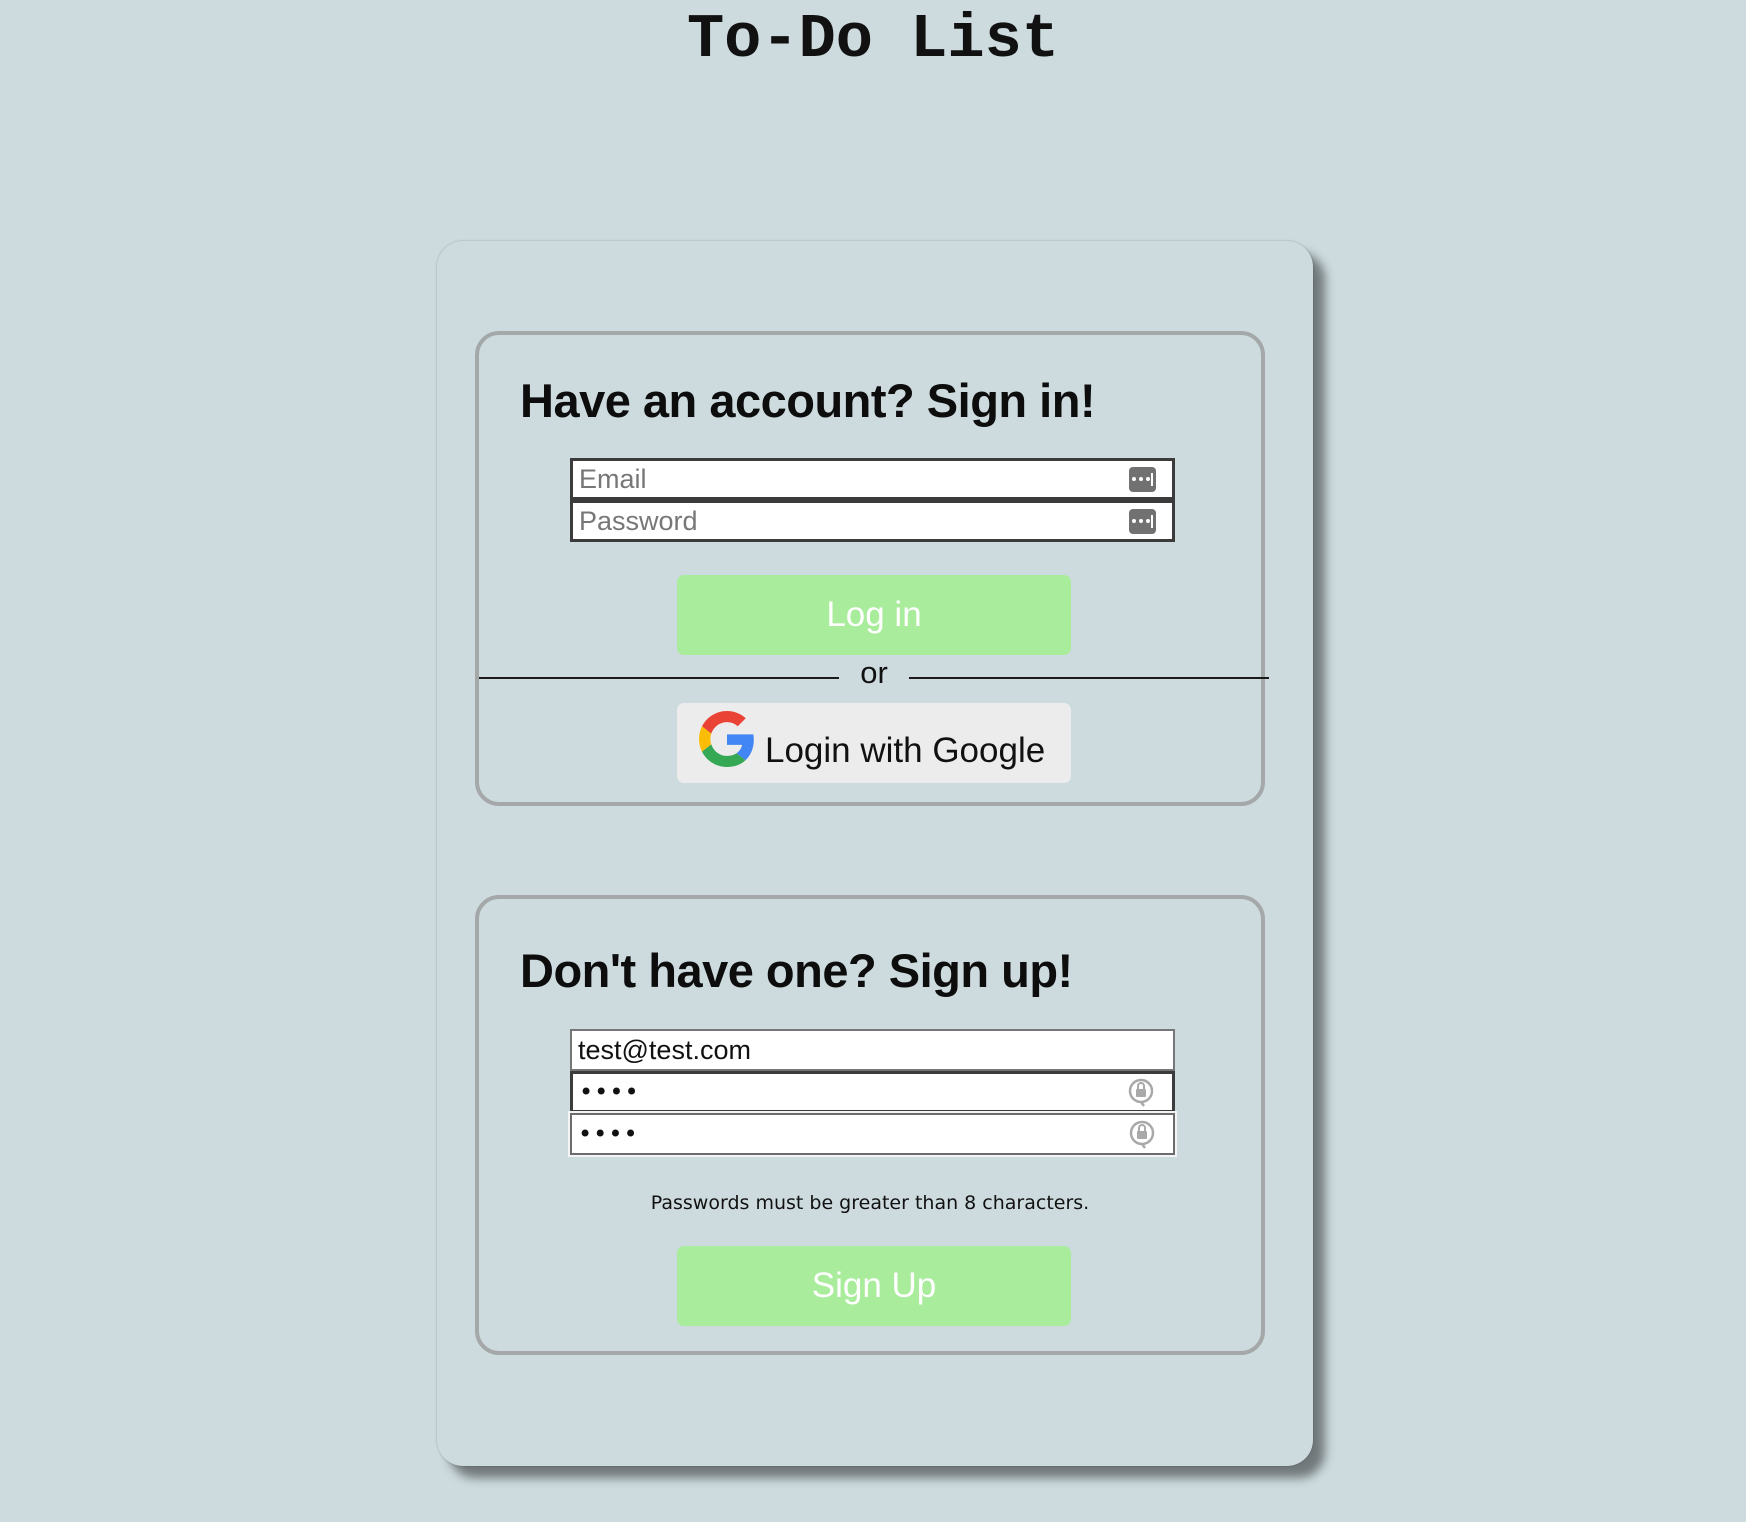  Describe the element at coordinates (659, 678) in the screenshot. I see `divider-line-left` at that location.